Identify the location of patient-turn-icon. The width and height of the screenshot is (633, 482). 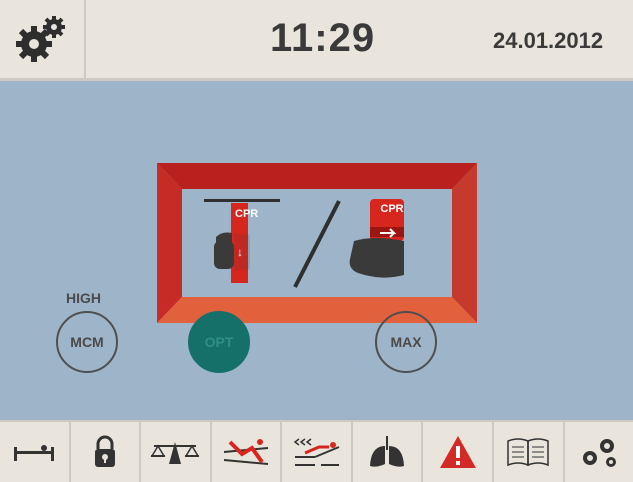
(246, 452).